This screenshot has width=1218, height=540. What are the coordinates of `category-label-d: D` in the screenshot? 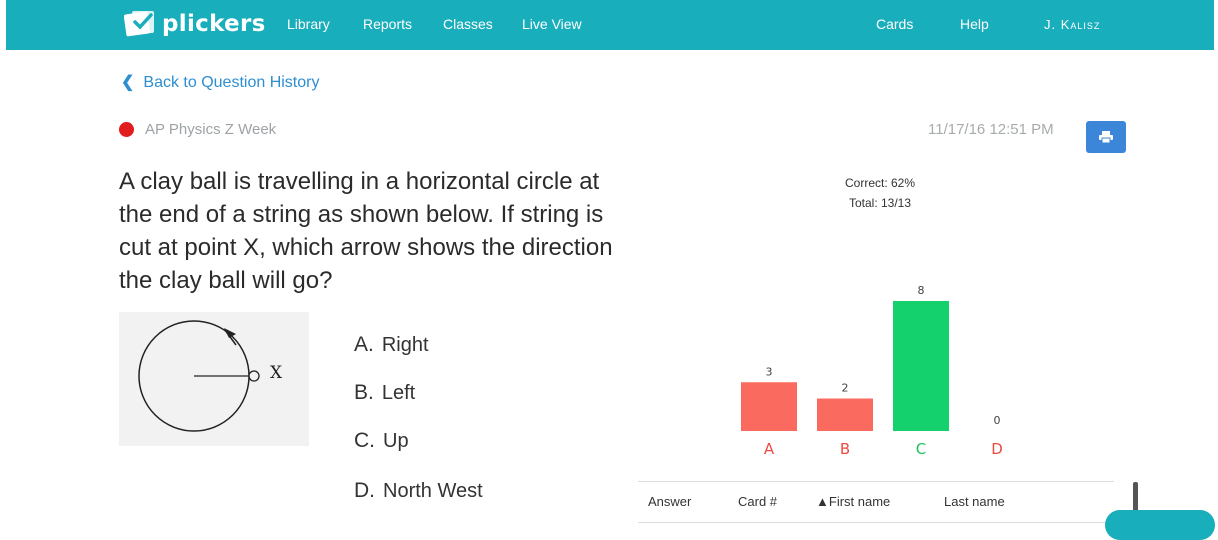 It's located at (997, 449).